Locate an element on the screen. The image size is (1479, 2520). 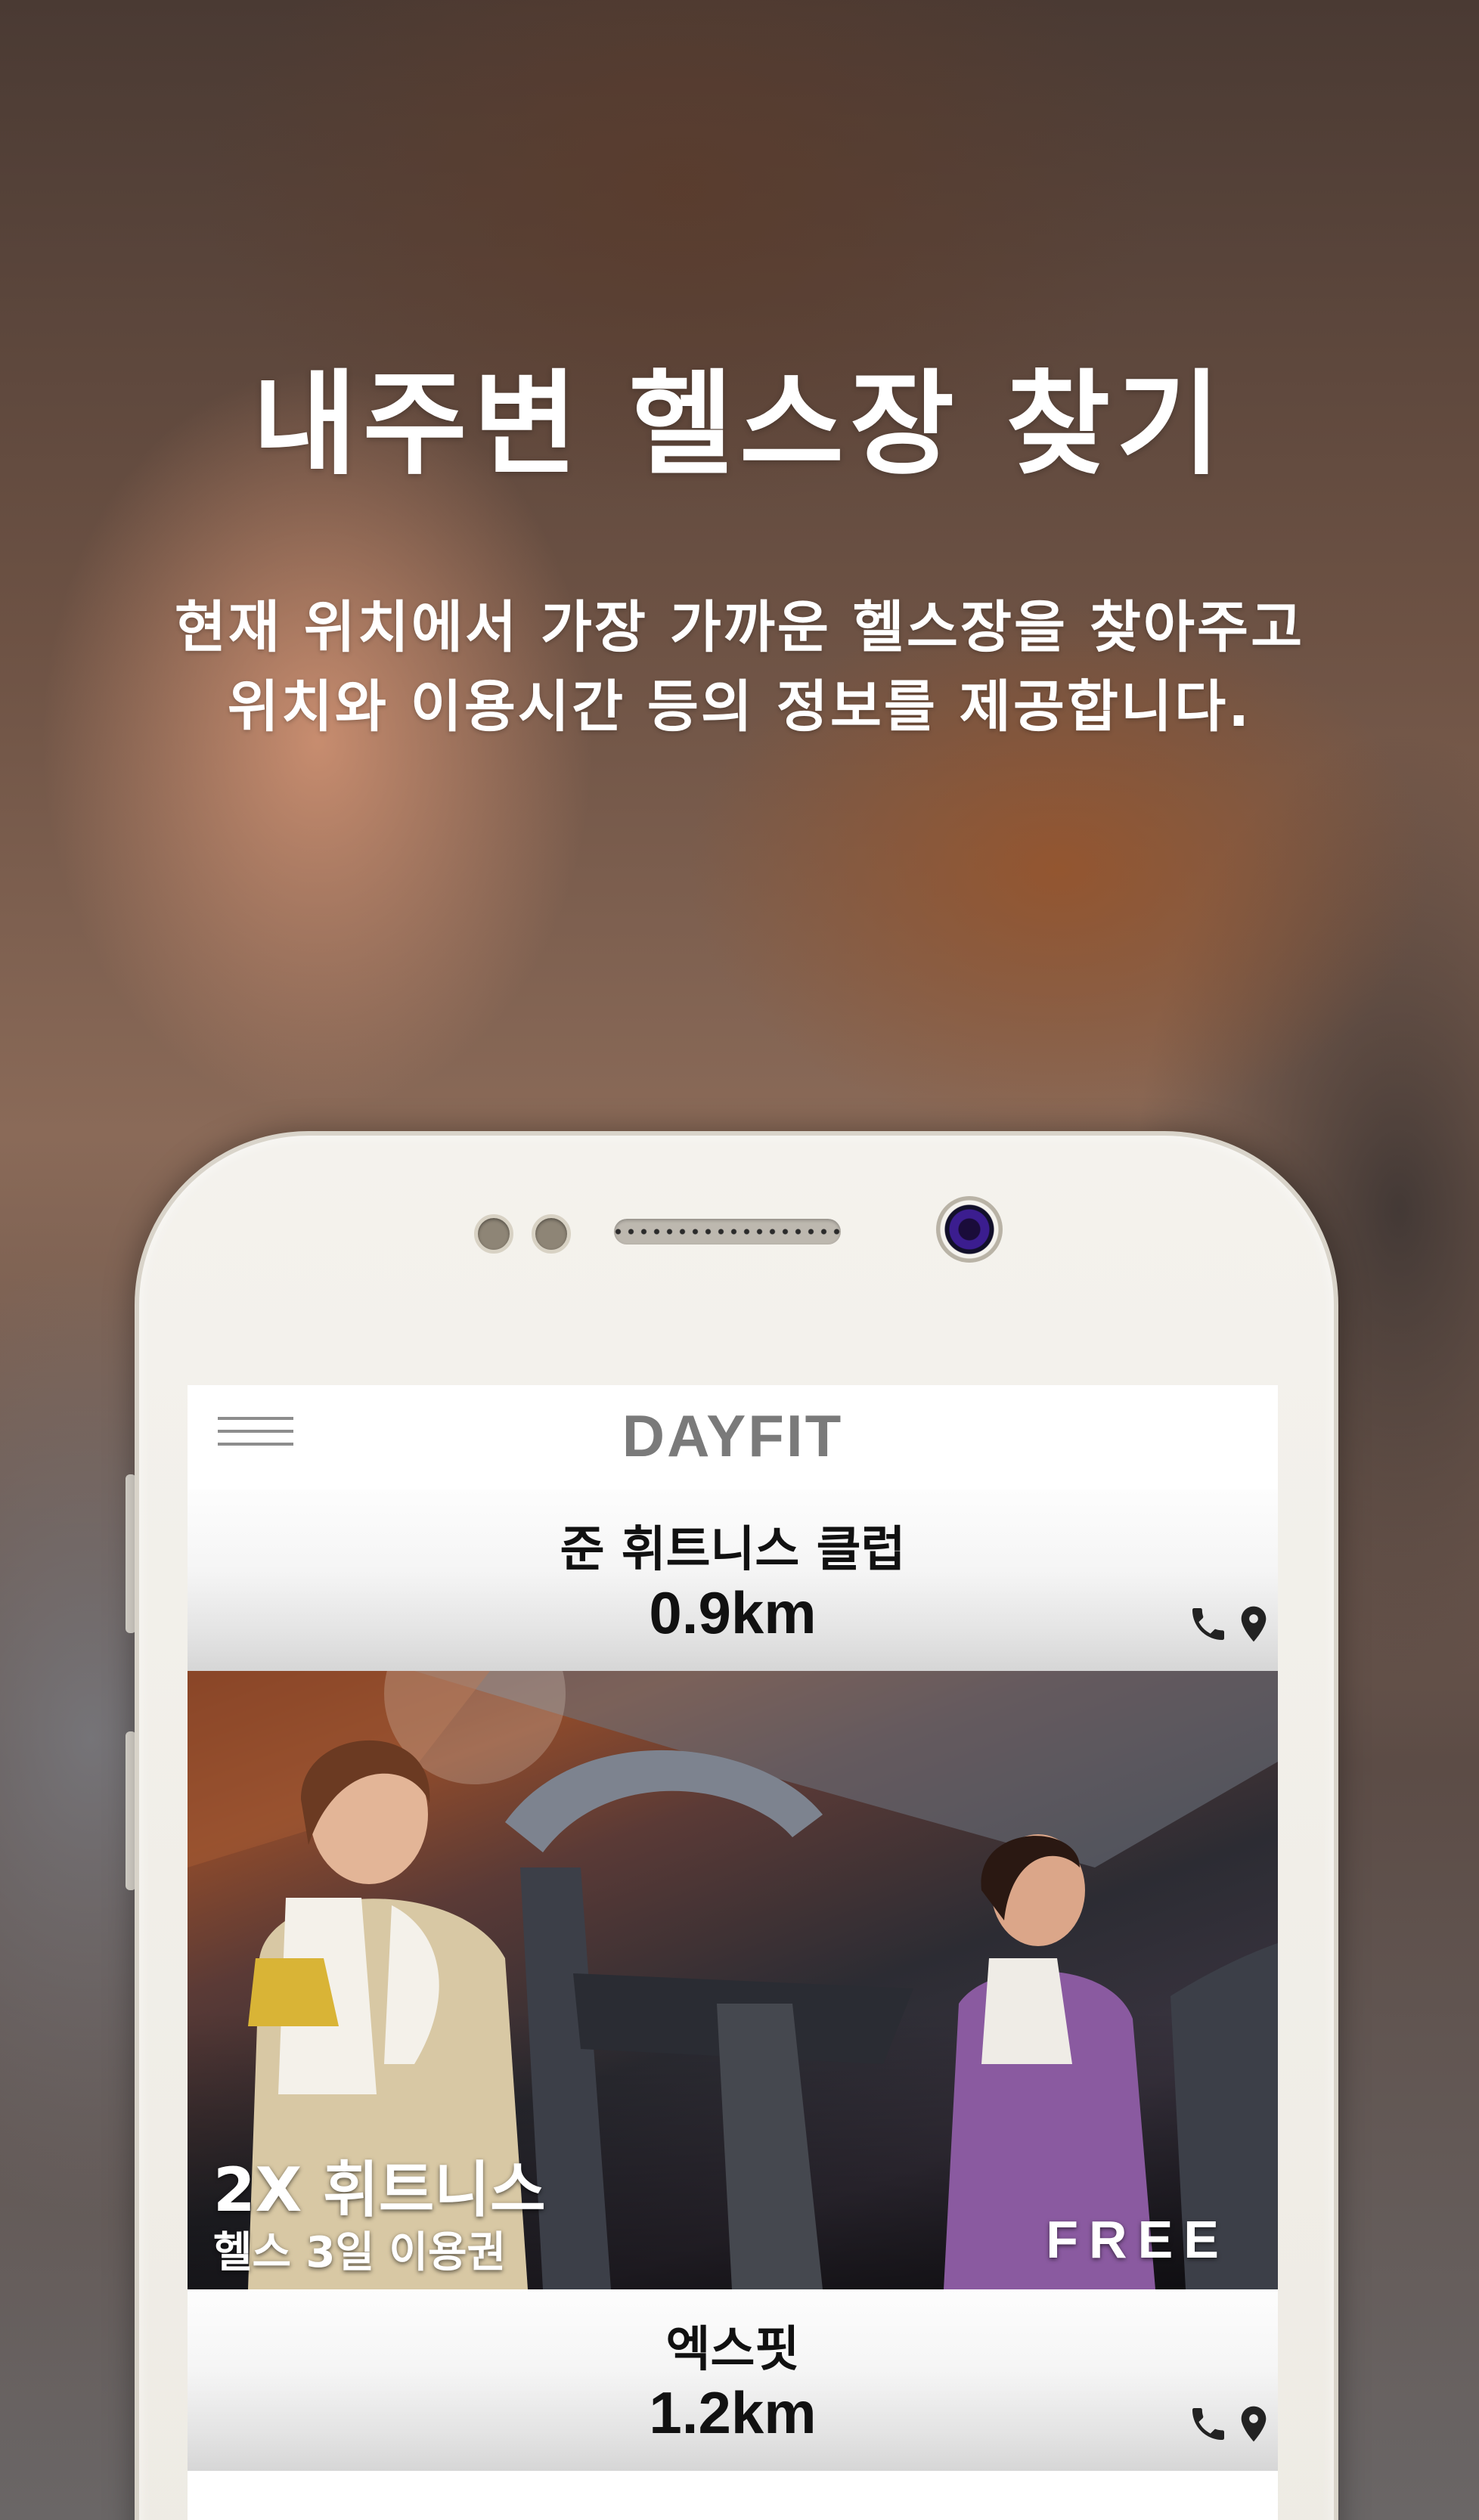
gym-list-item: 엑스핏 1.2km is located at coordinates (733, 2380).